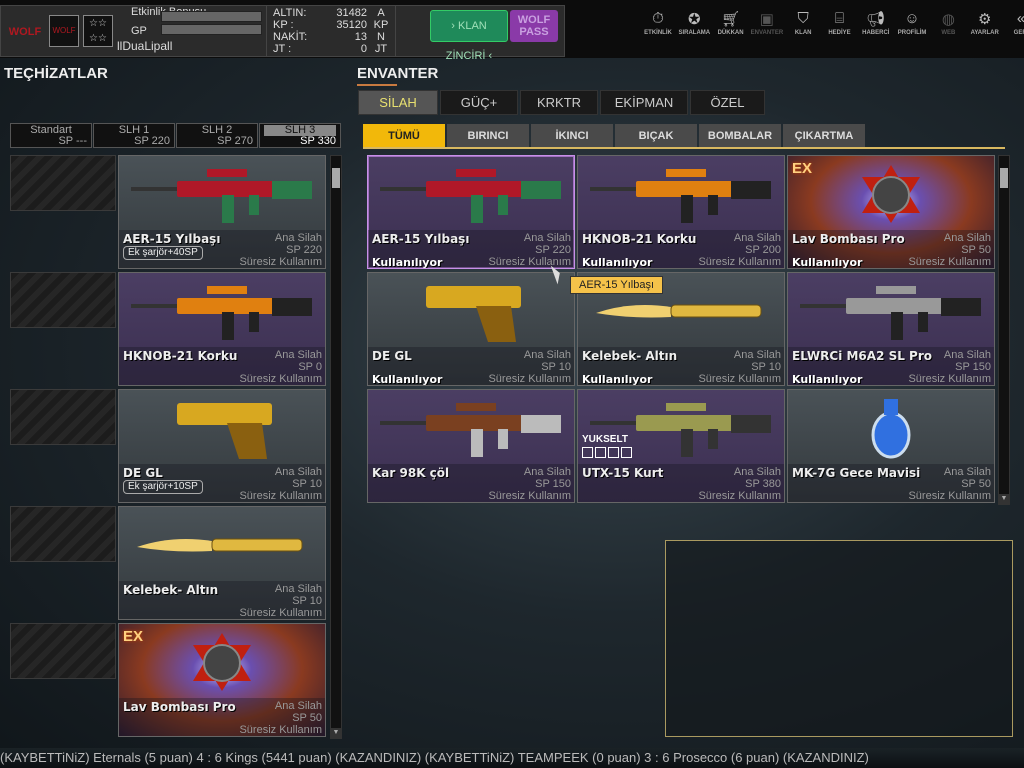 Image resolution: width=1024 pixels, height=768 pixels. I want to click on tab-4: ÖZEL, so click(727, 102).